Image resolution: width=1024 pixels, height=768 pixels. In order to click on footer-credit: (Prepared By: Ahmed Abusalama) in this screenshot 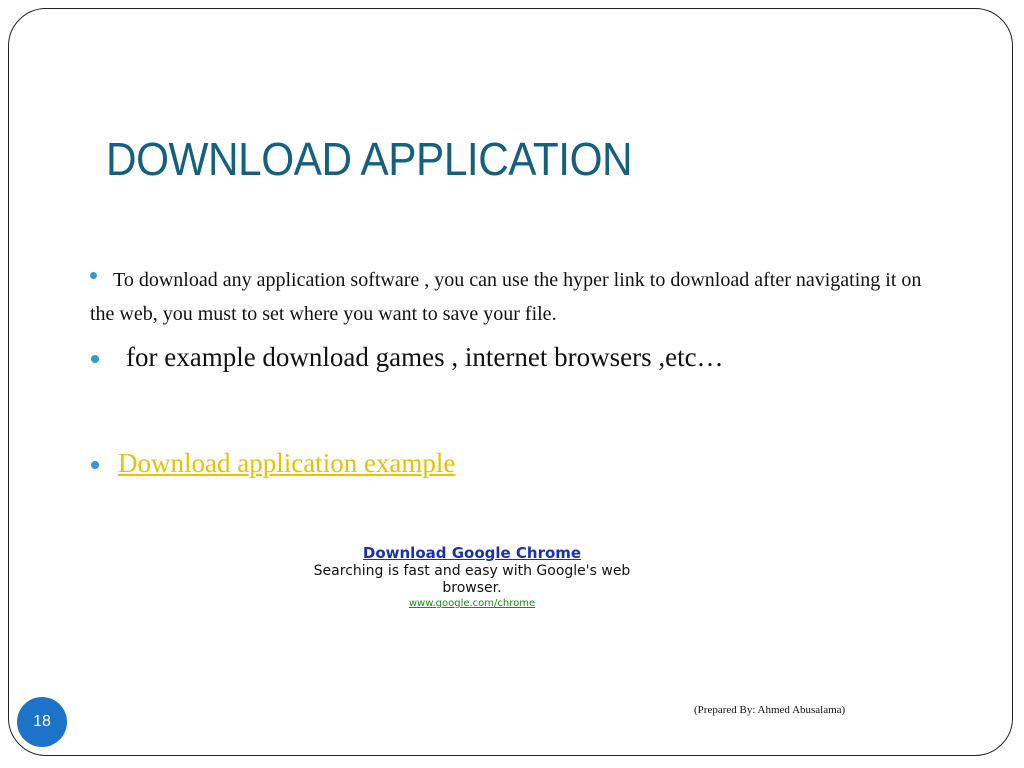, I will do `click(770, 710)`.